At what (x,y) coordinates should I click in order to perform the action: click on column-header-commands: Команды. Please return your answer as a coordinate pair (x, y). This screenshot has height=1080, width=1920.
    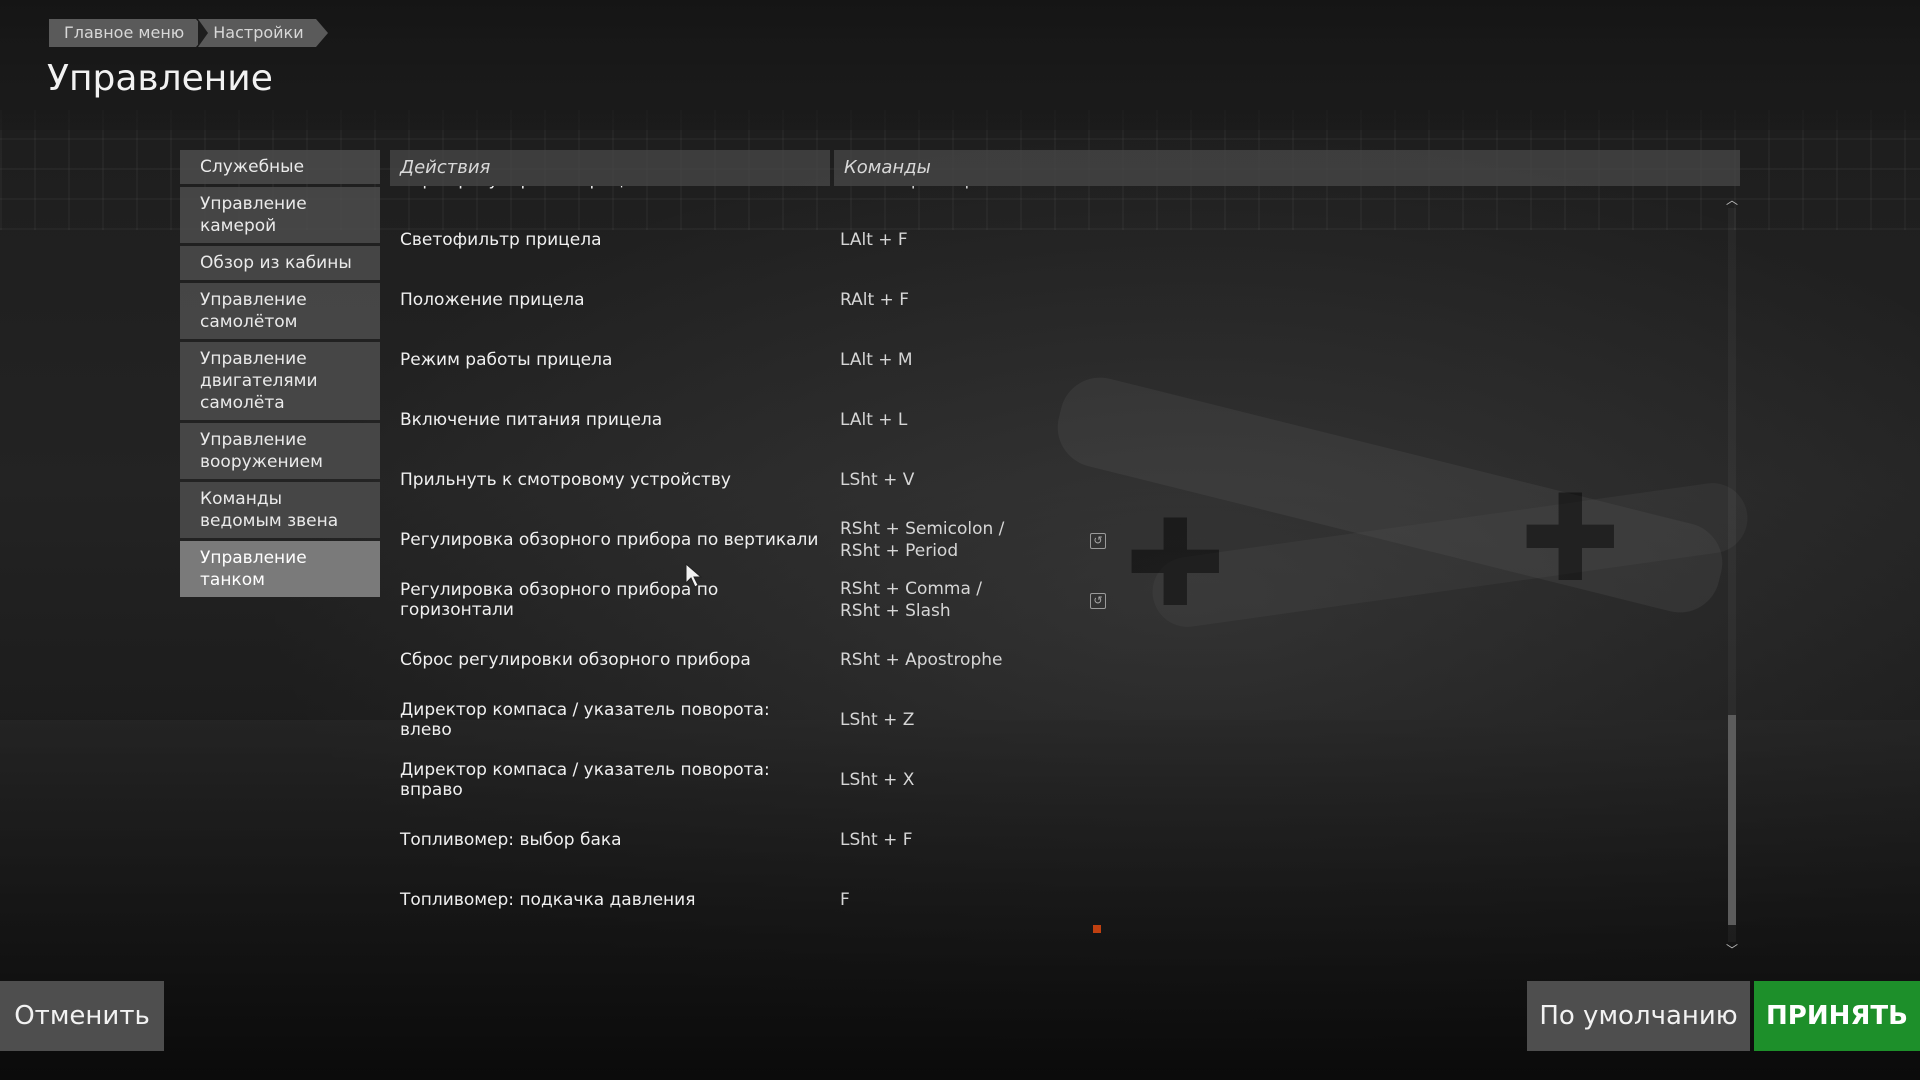
    Looking at the image, I should click on (1287, 168).